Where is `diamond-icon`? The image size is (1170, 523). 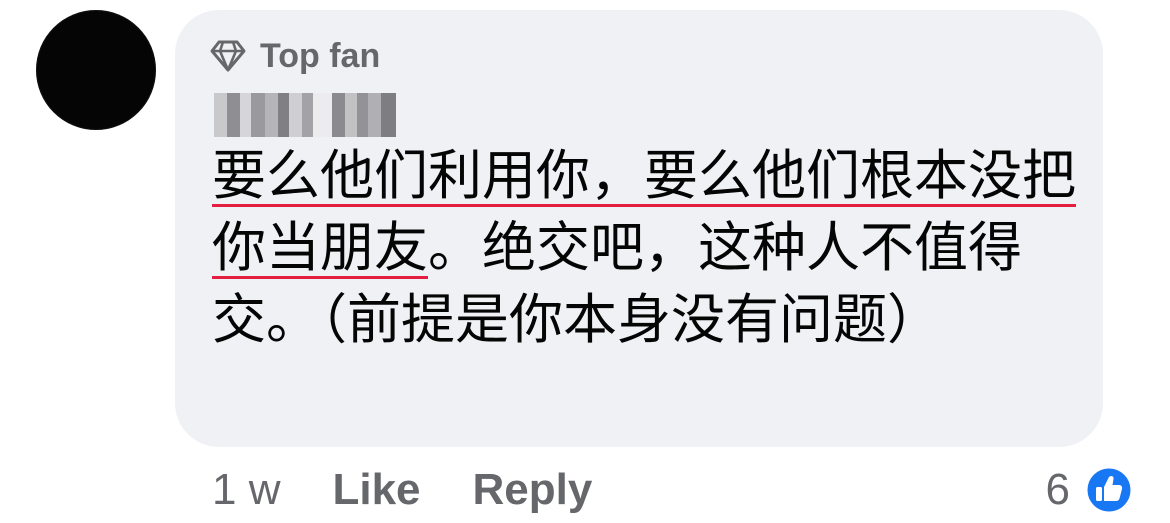
diamond-icon is located at coordinates (228, 56).